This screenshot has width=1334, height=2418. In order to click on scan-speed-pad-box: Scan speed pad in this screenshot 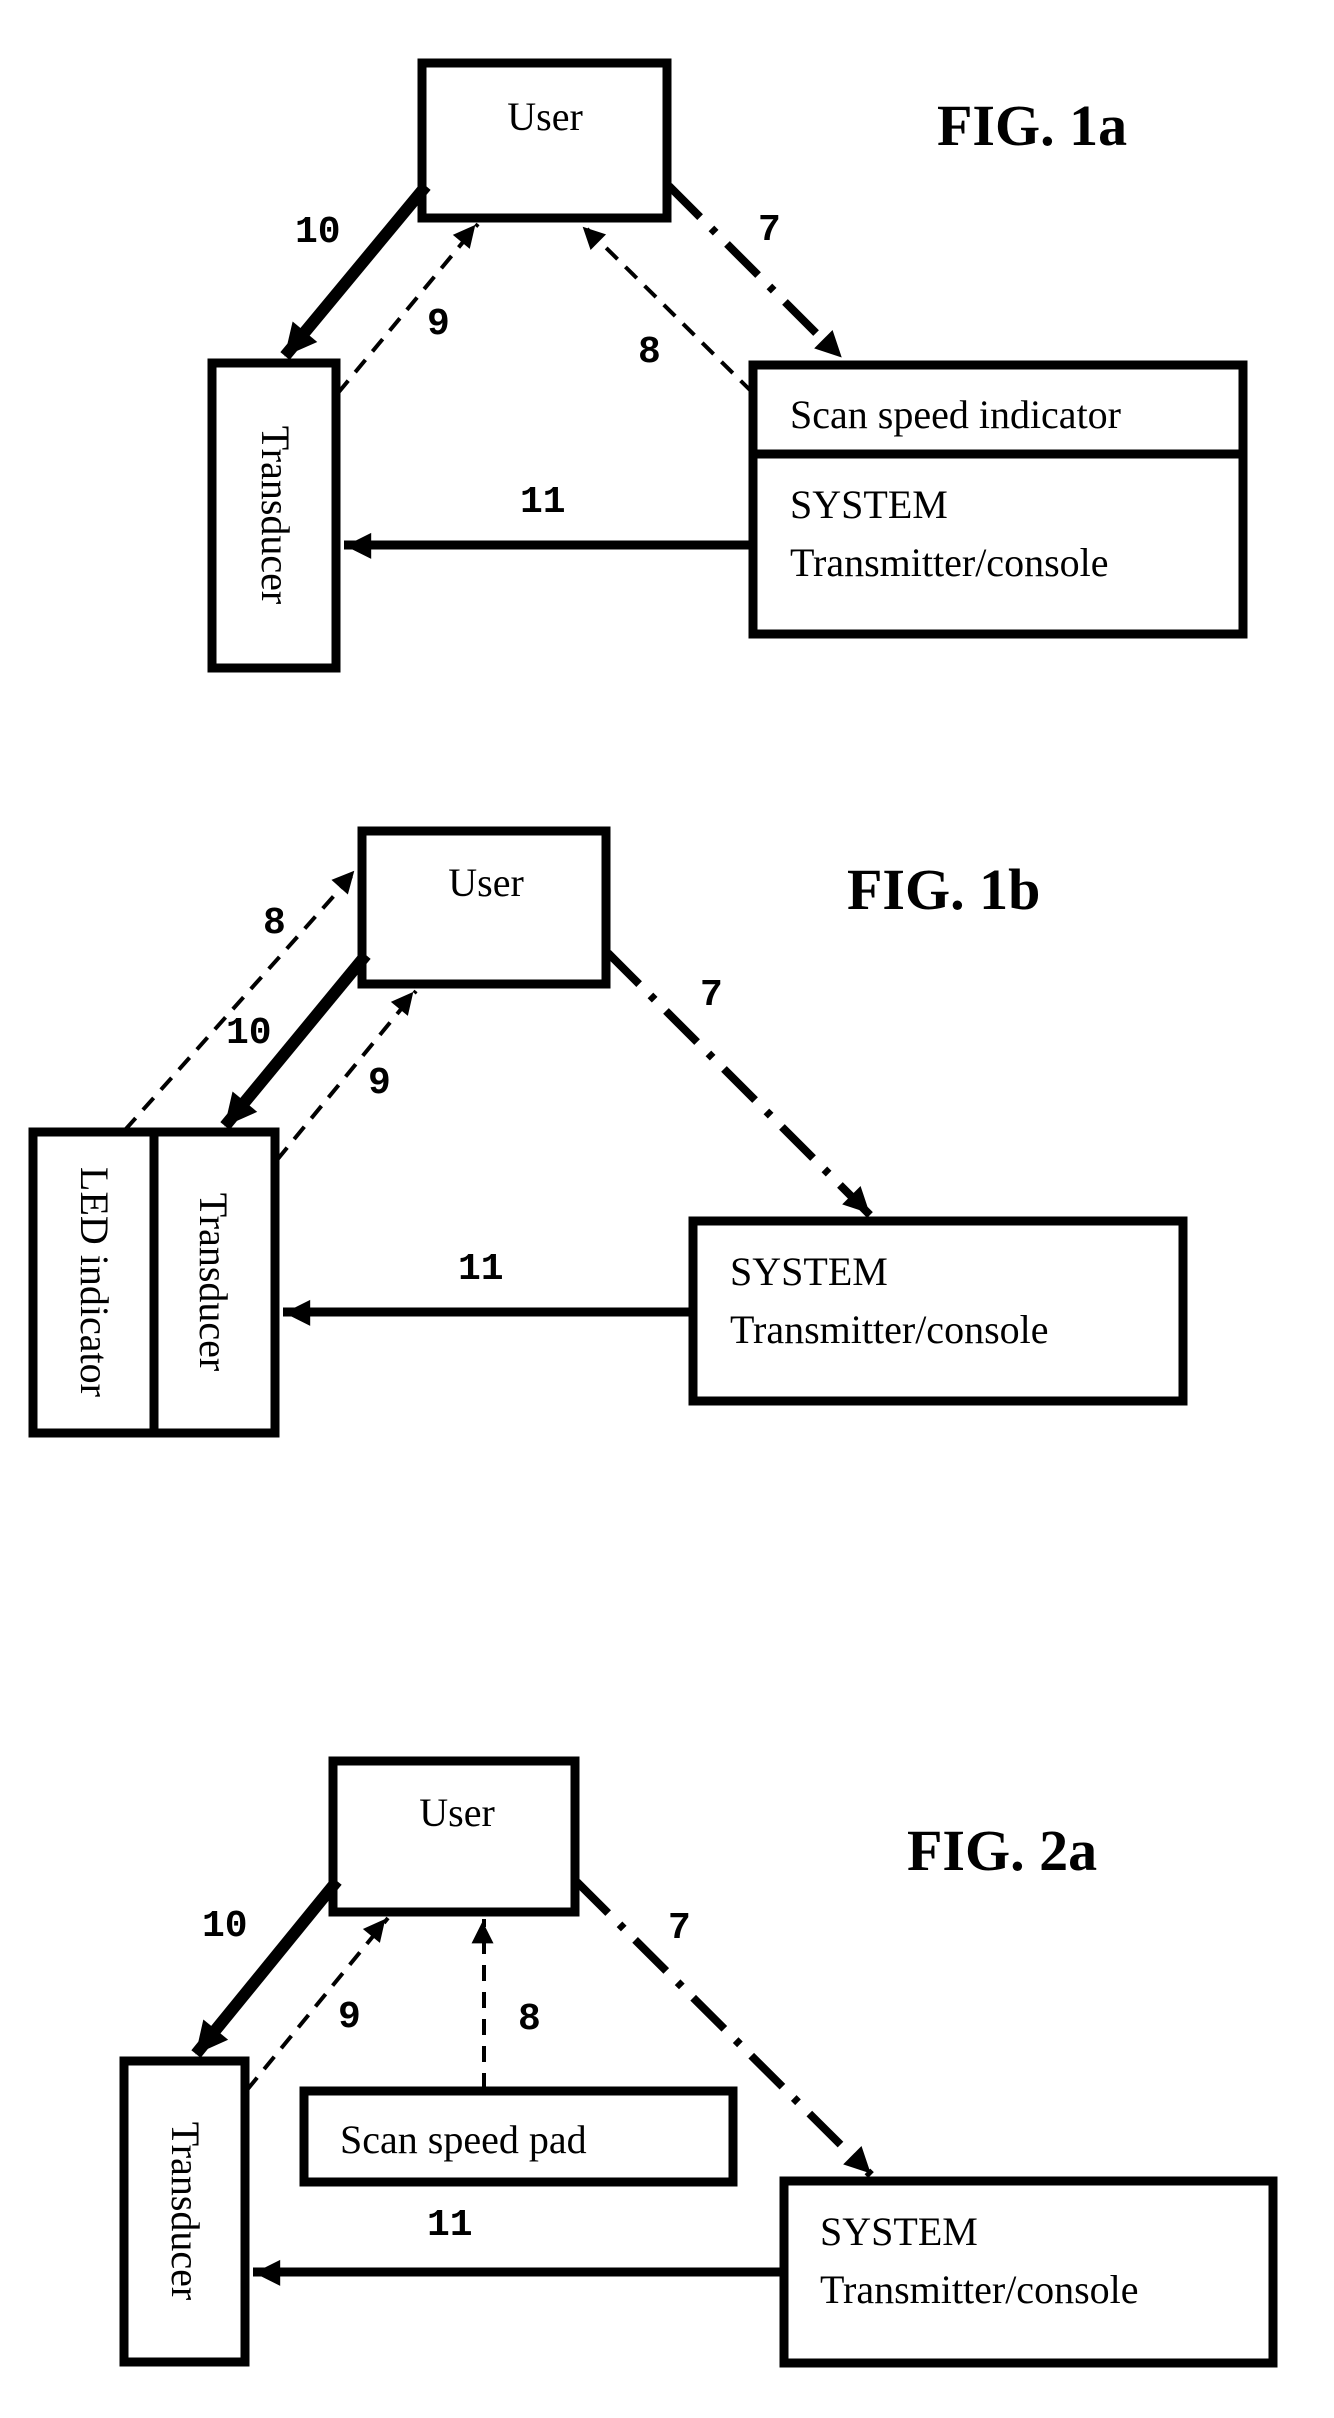, I will do `click(518, 2136)`.